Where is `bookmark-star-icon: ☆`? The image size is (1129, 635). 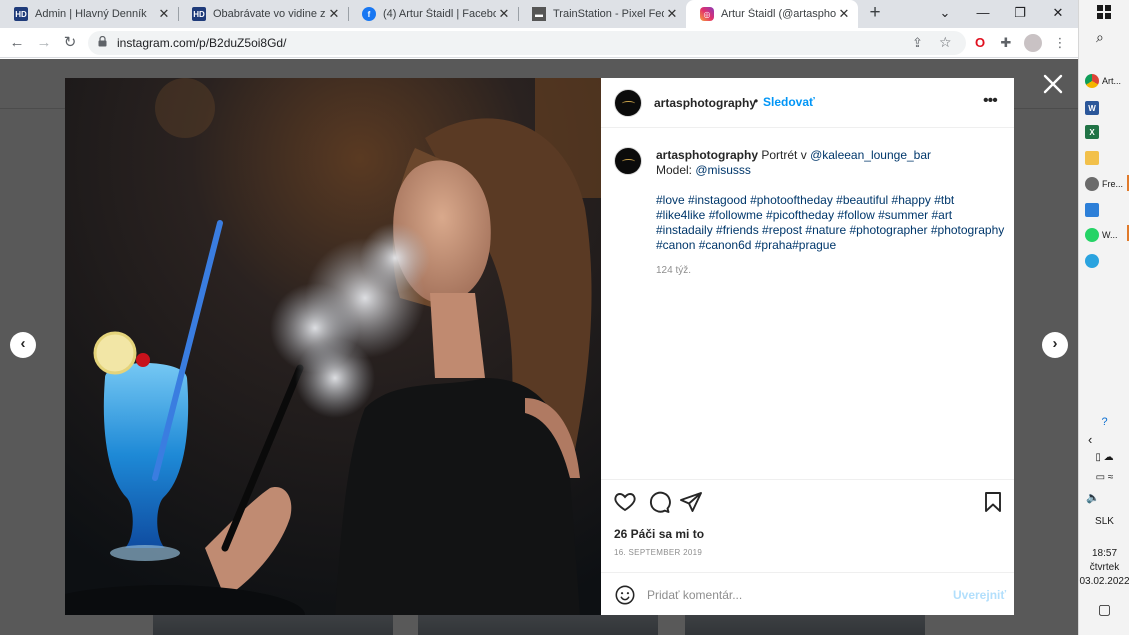 bookmark-star-icon: ☆ is located at coordinates (945, 42).